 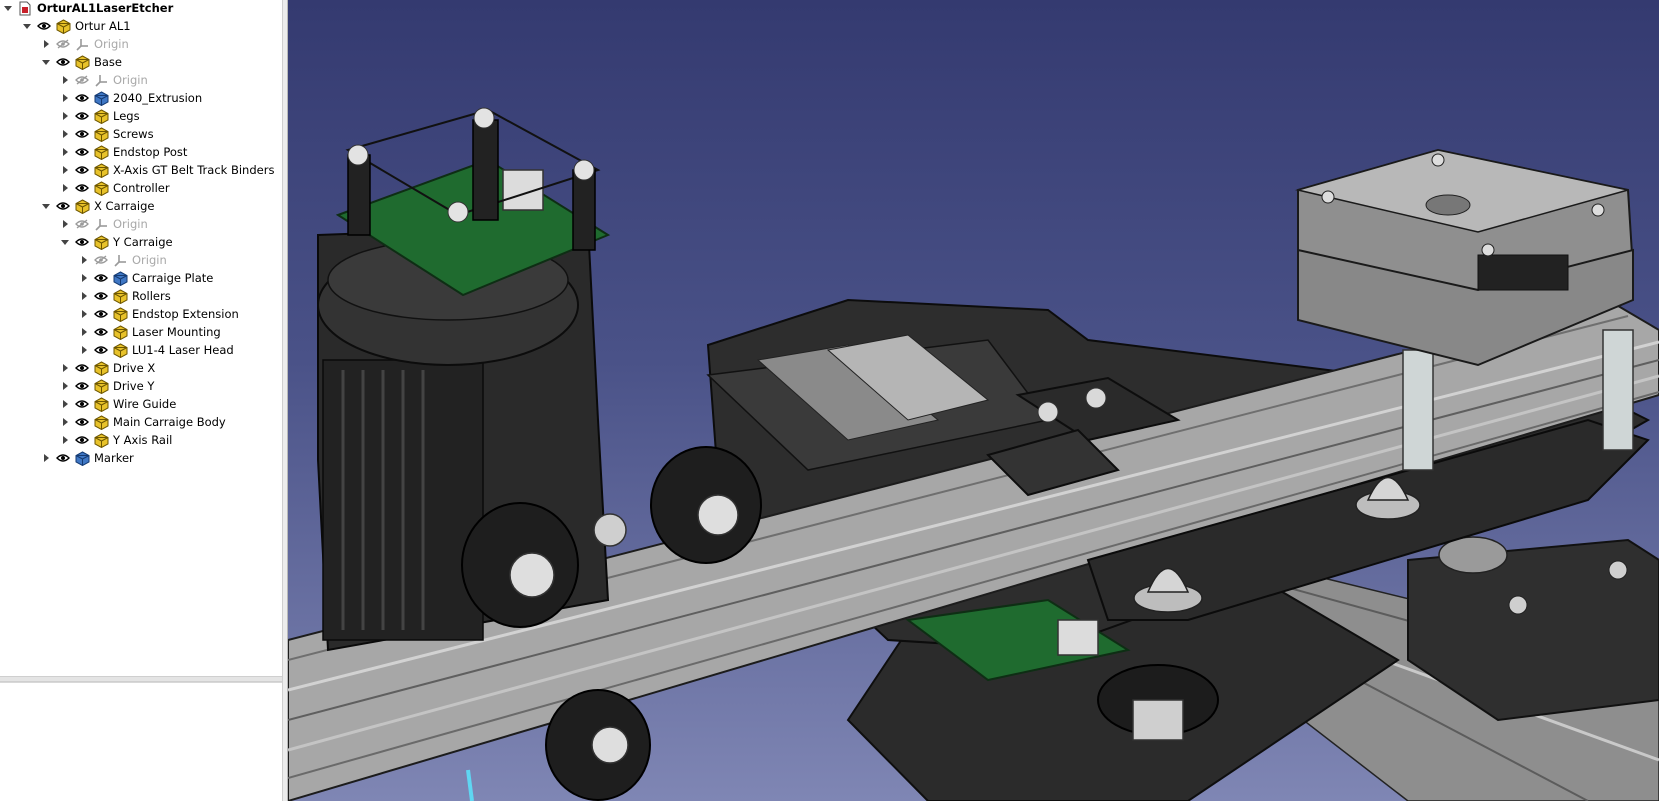 I want to click on tree-item-label: Y Axis Rail, so click(x=143, y=440).